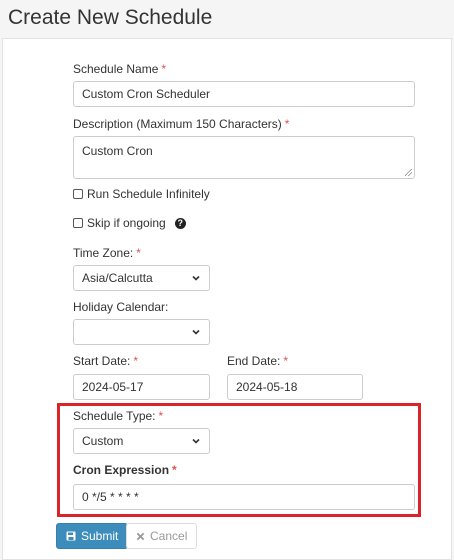  What do you see at coordinates (180, 223) in the screenshot?
I see `question-circle-icon: ?` at bounding box center [180, 223].